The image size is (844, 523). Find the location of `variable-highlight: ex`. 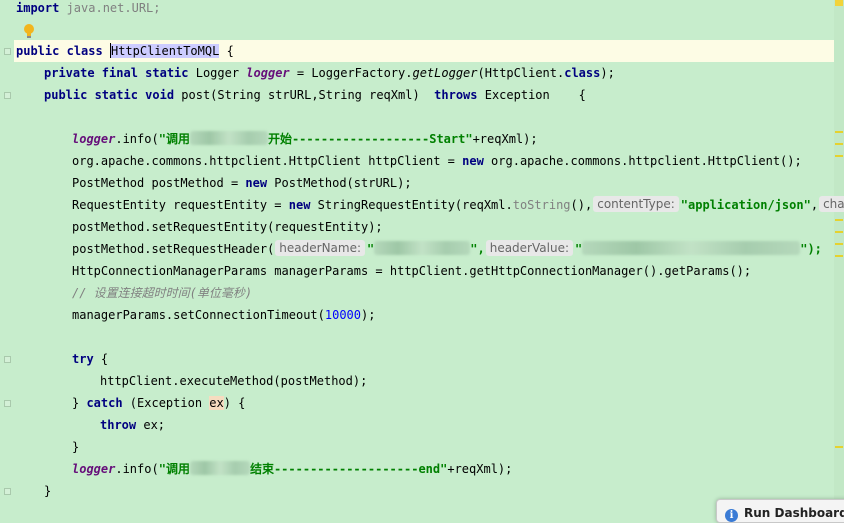

variable-highlight: ex is located at coordinates (216, 403).